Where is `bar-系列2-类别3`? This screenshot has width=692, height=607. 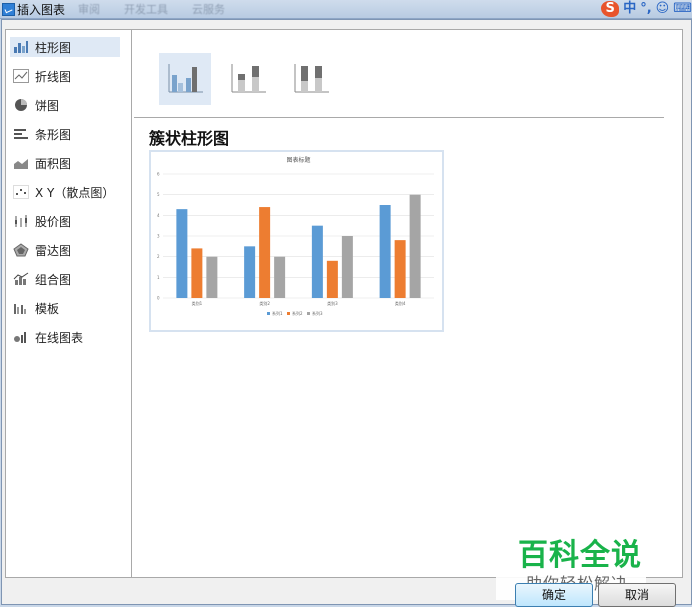 bar-系列2-类别3 is located at coordinates (332, 279).